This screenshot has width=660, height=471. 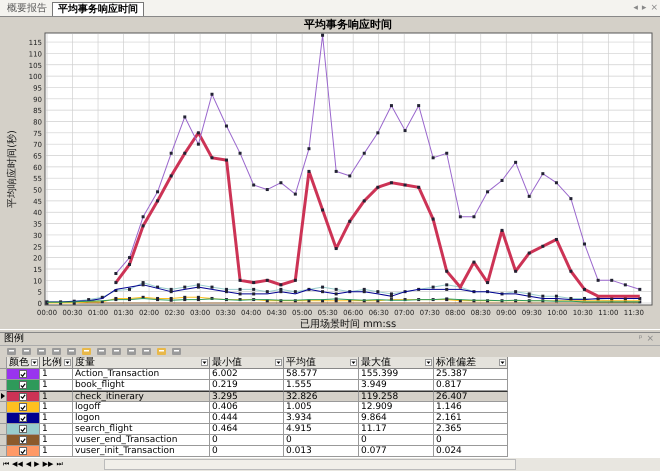 What do you see at coordinates (321, 451) in the screenshot?
I see `table-cell: 0.013` at bounding box center [321, 451].